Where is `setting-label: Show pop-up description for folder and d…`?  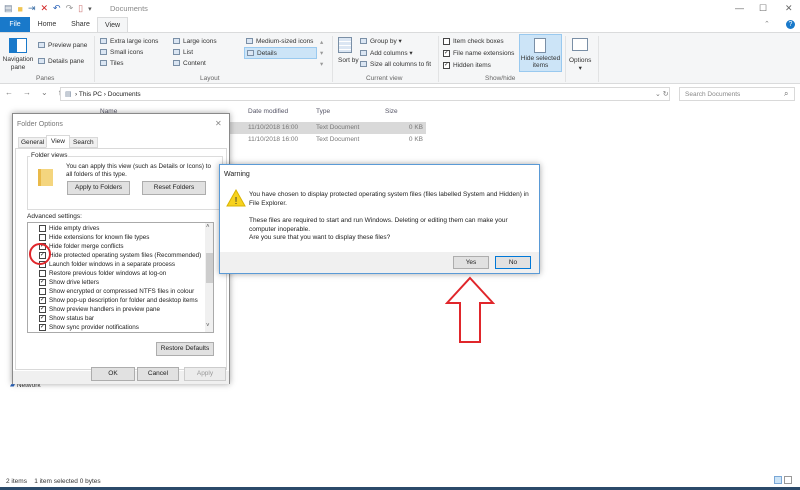
setting-label: Show pop-up description for folder and d… is located at coordinates (123, 301).